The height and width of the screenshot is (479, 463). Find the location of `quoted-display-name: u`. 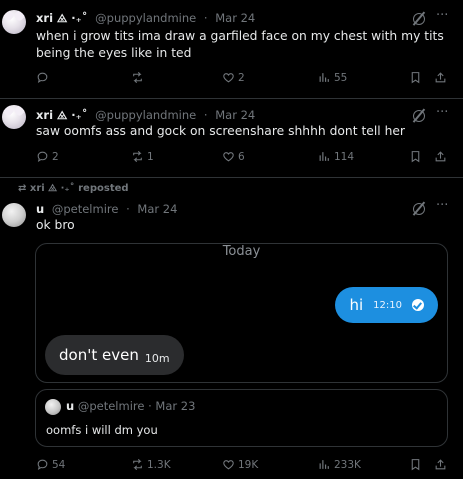

quoted-display-name: u is located at coordinates (70, 406).